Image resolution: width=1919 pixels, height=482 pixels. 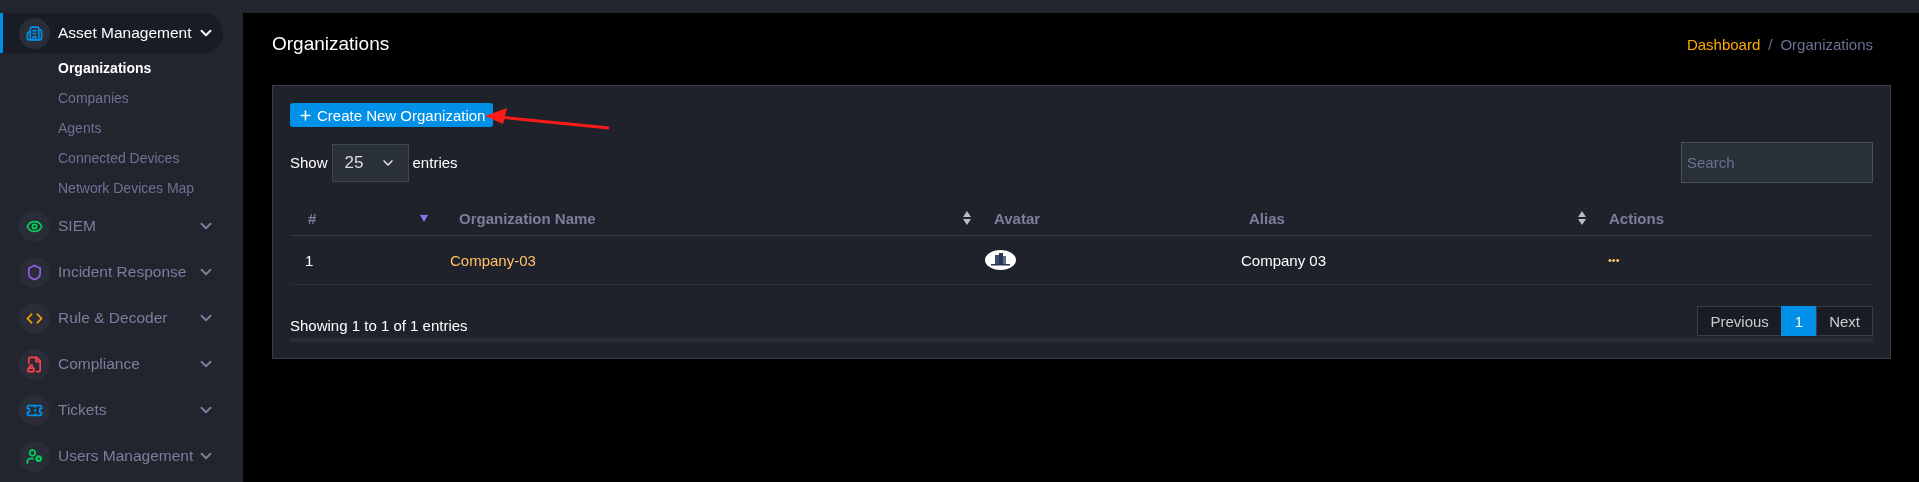 I want to click on code-icon, so click(x=34, y=318).